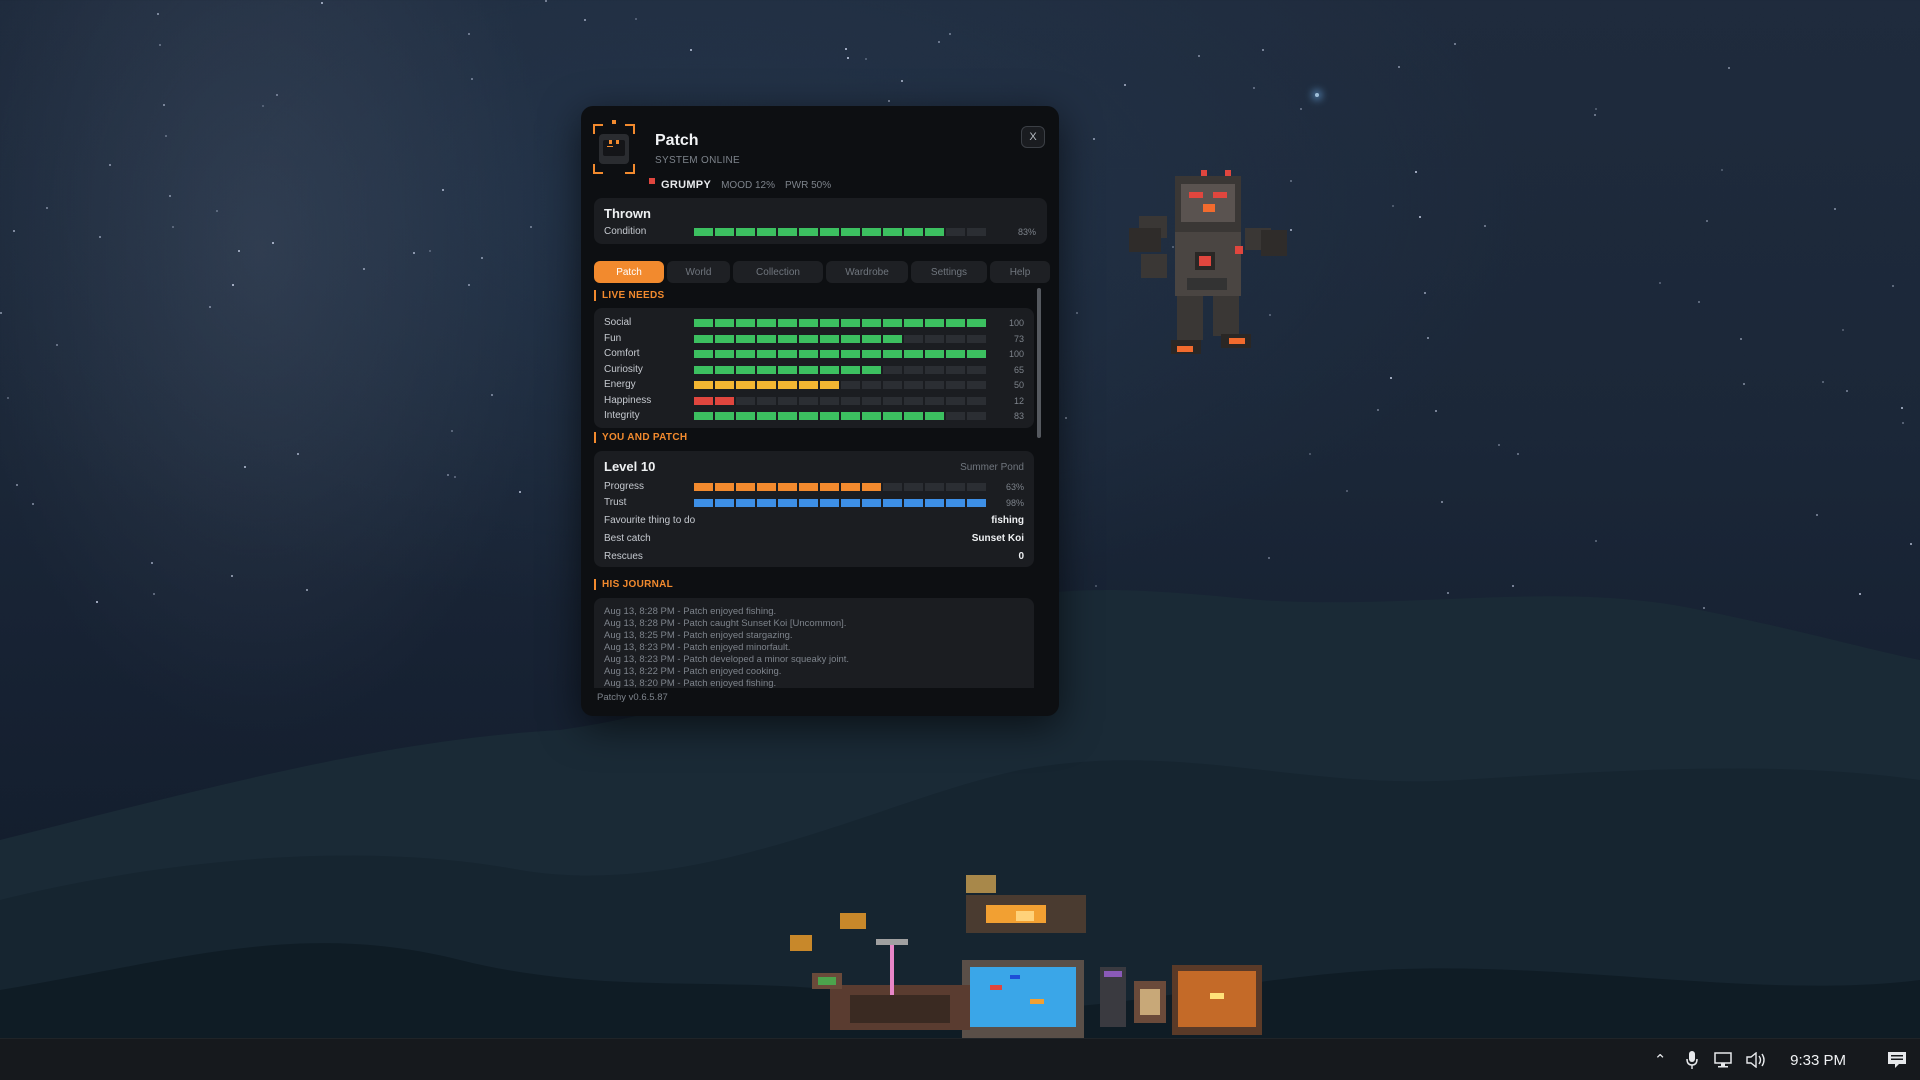 Image resolution: width=1920 pixels, height=1080 pixels. What do you see at coordinates (622, 353) in the screenshot?
I see `need-label: Comfort` at bounding box center [622, 353].